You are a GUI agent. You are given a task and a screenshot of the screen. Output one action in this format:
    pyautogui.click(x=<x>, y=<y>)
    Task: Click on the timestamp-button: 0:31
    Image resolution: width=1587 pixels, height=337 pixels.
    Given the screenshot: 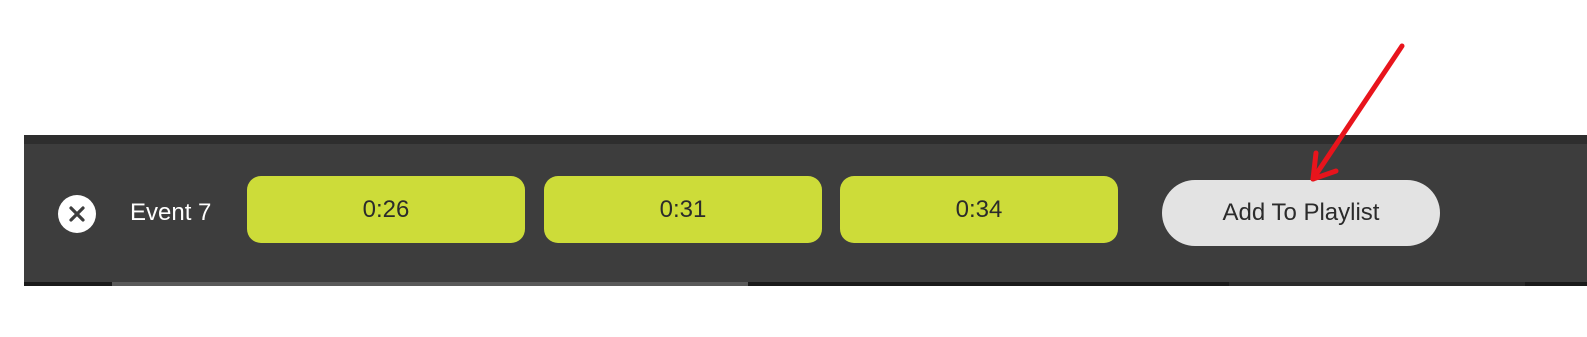 What is the action you would take?
    pyautogui.click(x=683, y=209)
    